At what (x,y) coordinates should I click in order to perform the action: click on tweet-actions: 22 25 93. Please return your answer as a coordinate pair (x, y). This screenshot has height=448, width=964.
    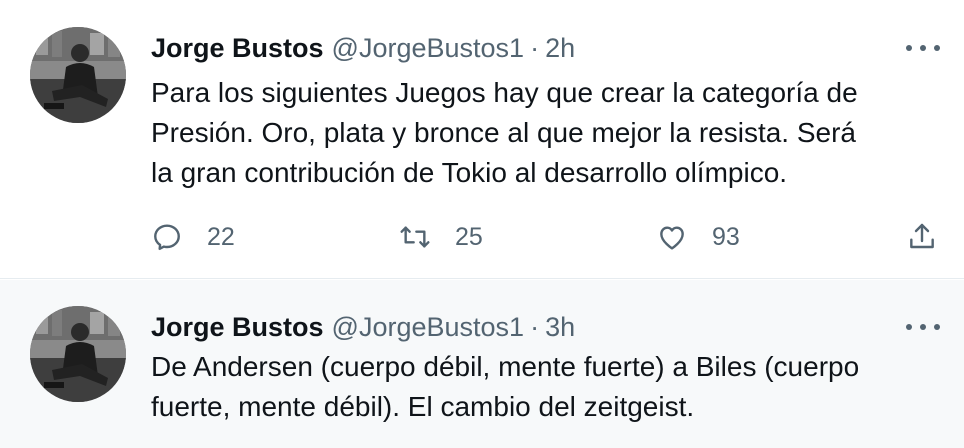
    Looking at the image, I should click on (548, 237).